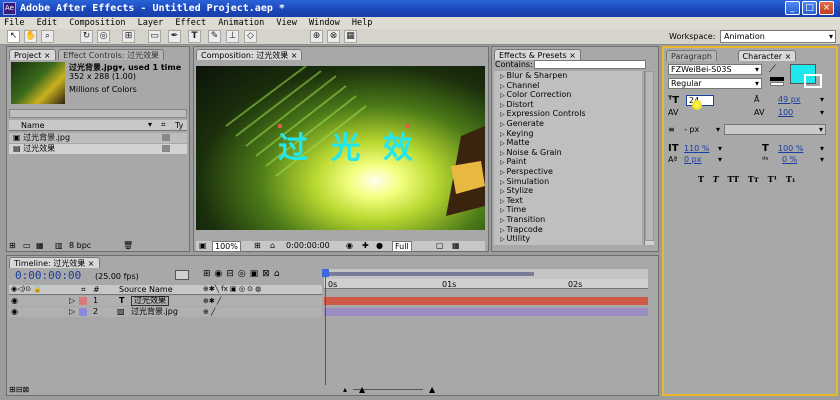 Image resolution: width=840 pixels, height=400 pixels. Describe the element at coordinates (103, 36) in the screenshot. I see `orbit-camera-tool-icon: ◎` at that location.